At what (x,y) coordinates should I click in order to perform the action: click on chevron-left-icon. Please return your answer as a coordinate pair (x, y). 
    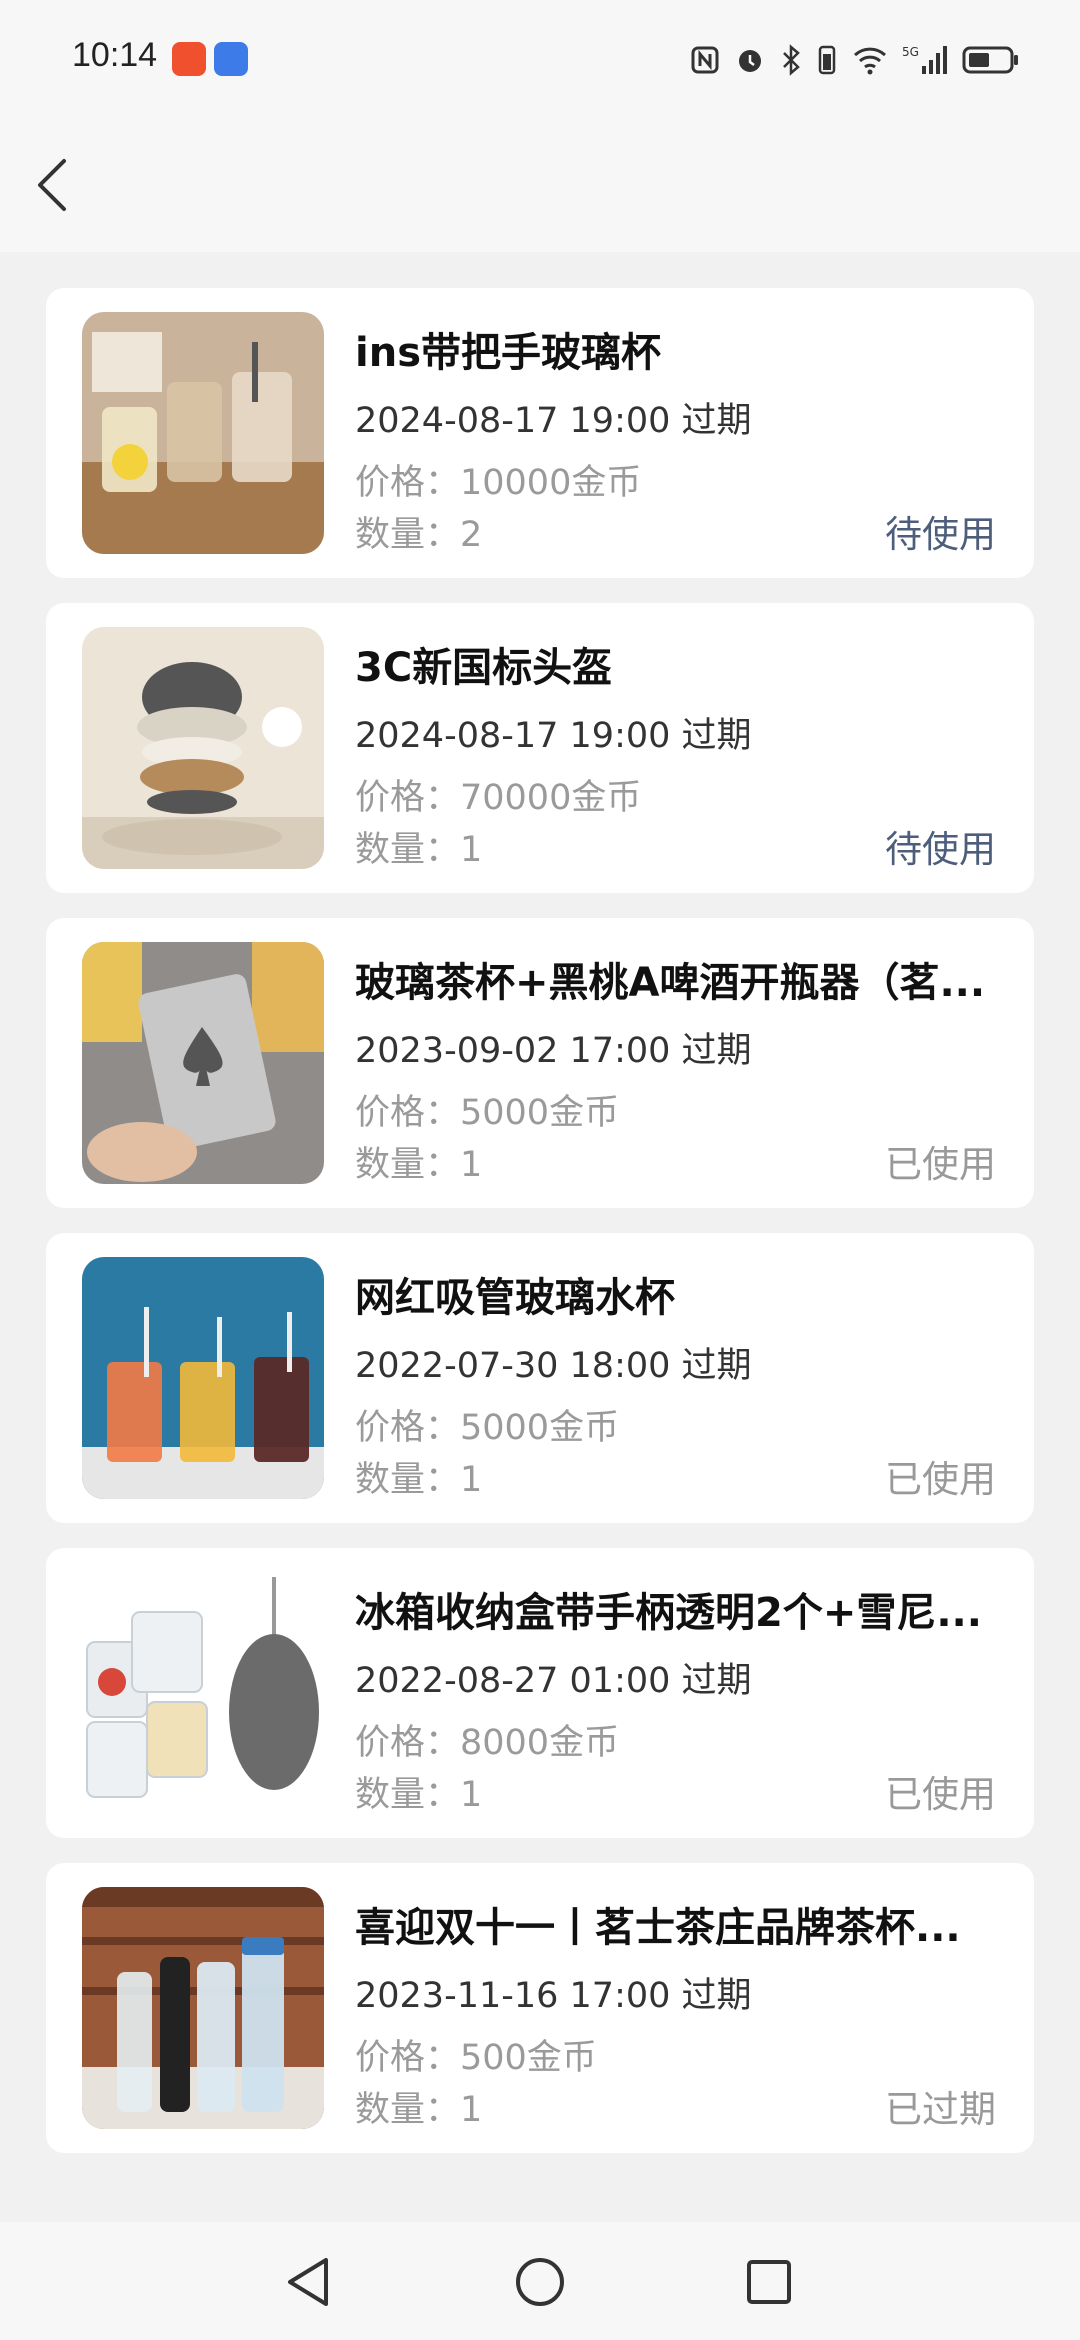
    Looking at the image, I should click on (52, 185).